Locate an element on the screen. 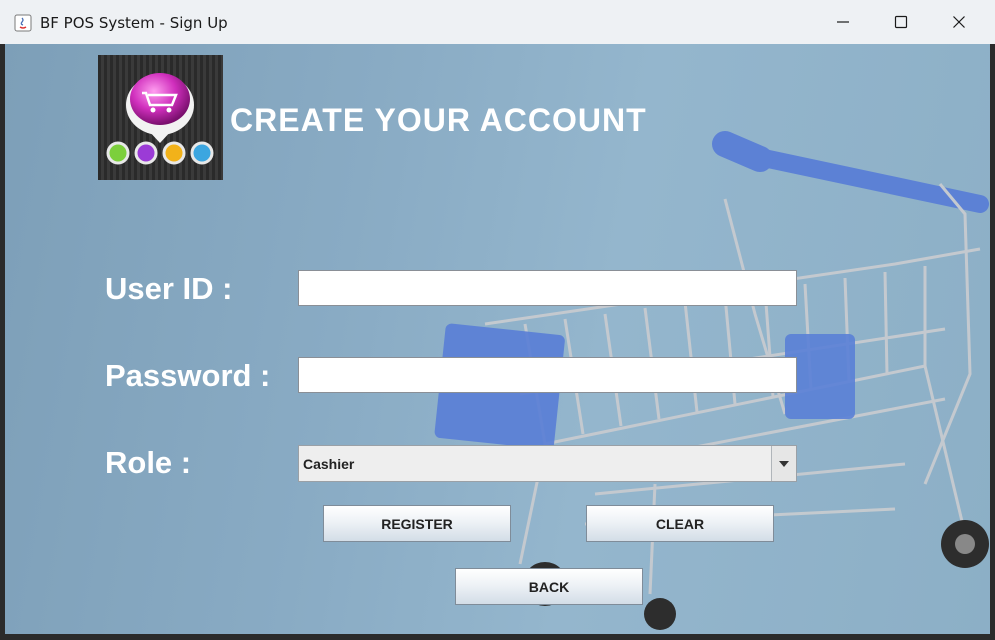 Image resolution: width=995 pixels, height=640 pixels. clear-button: CLEAR is located at coordinates (680, 523).